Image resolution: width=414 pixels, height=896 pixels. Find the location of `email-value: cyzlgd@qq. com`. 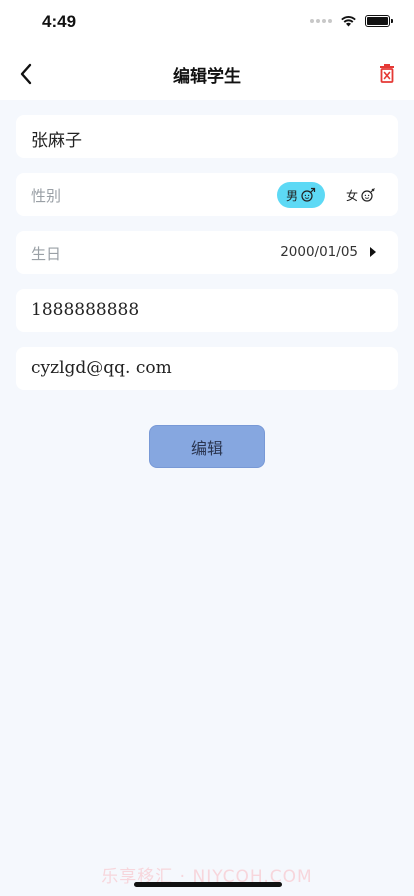

email-value: cyzlgd@qq. com is located at coordinates (101, 368).